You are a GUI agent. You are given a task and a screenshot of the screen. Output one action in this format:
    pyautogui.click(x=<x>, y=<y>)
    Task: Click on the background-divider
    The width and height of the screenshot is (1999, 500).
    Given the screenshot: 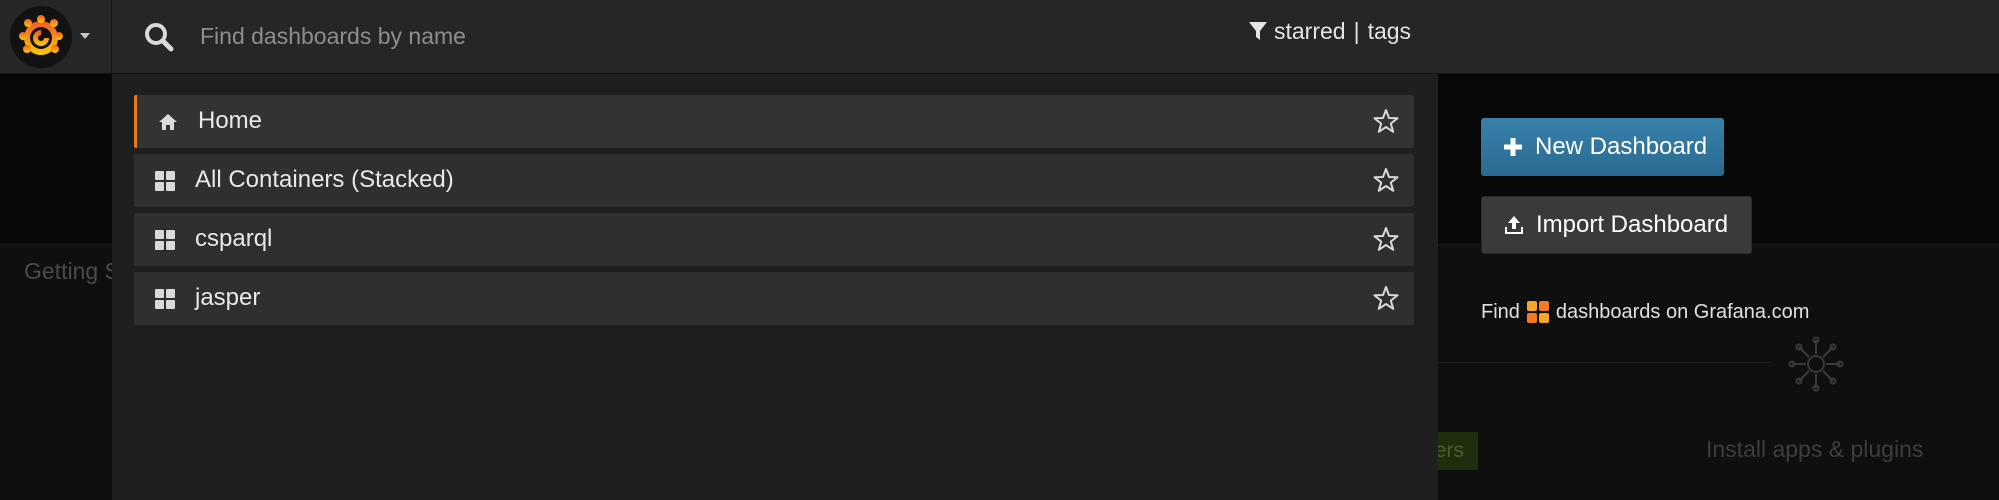 What is the action you would take?
    pyautogui.click(x=1602, y=362)
    